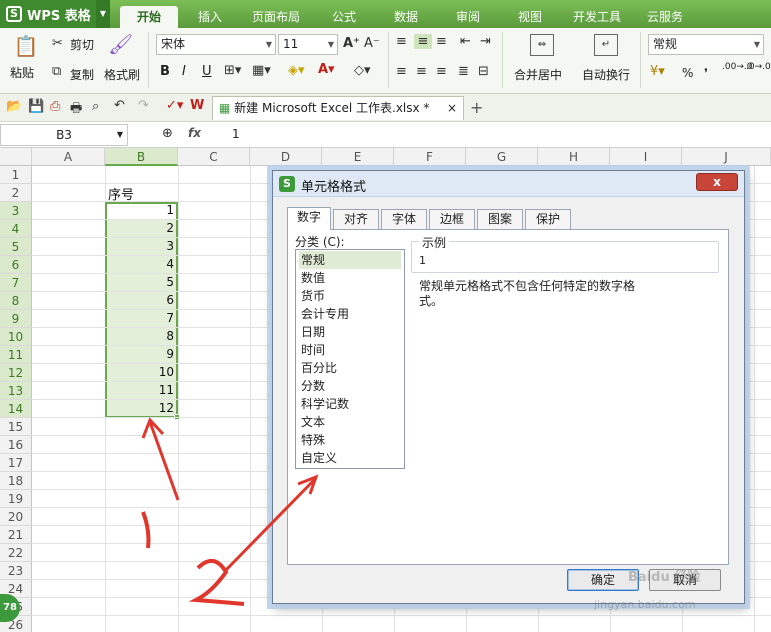 The image size is (771, 632). Describe the element at coordinates (646, 157) in the screenshot. I see `column-header: I` at that location.